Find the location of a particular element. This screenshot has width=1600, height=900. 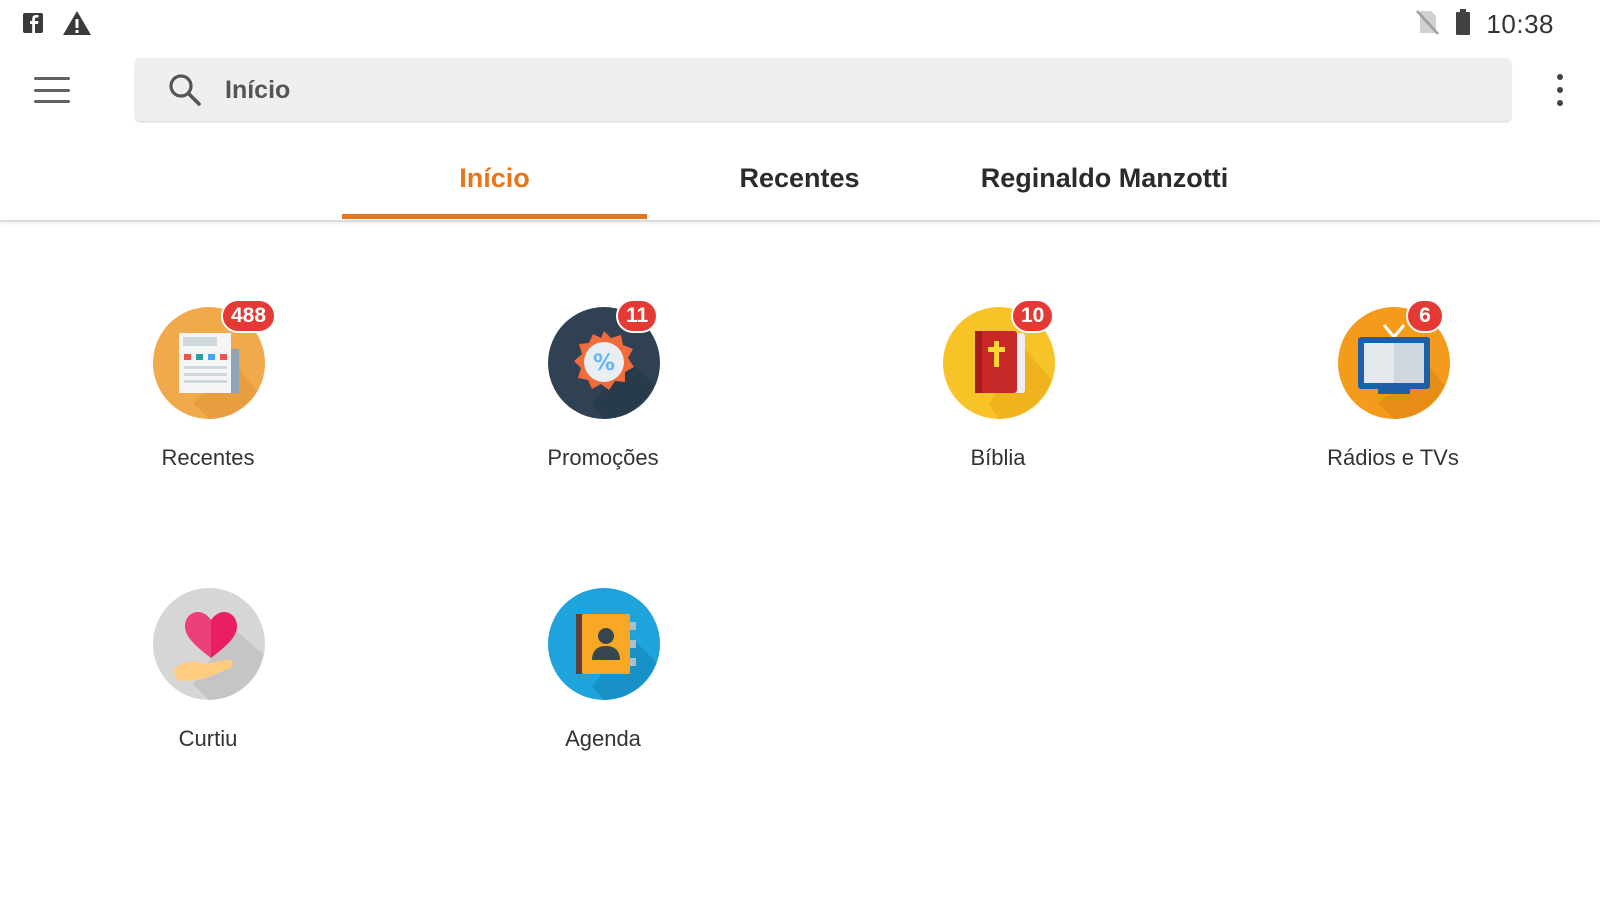

tile-label: Rádios e TVs is located at coordinates (1393, 457).